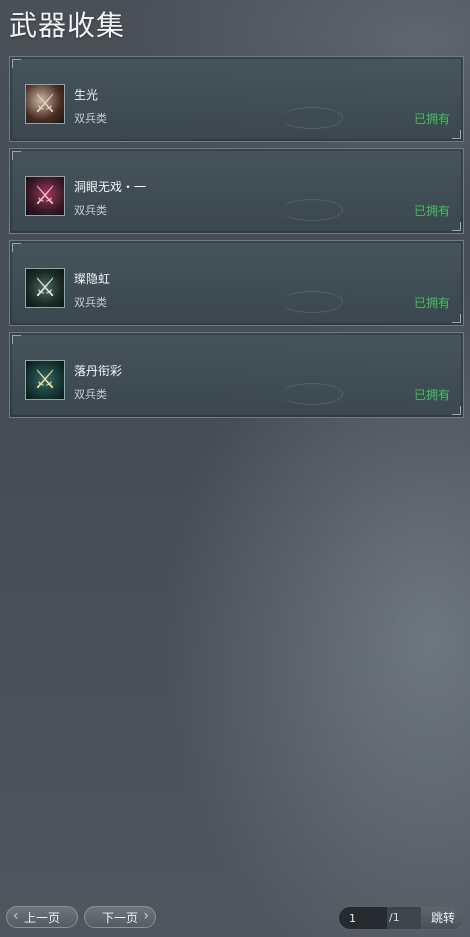  Describe the element at coordinates (405, 918) in the screenshot. I see `page-total: /1` at that location.